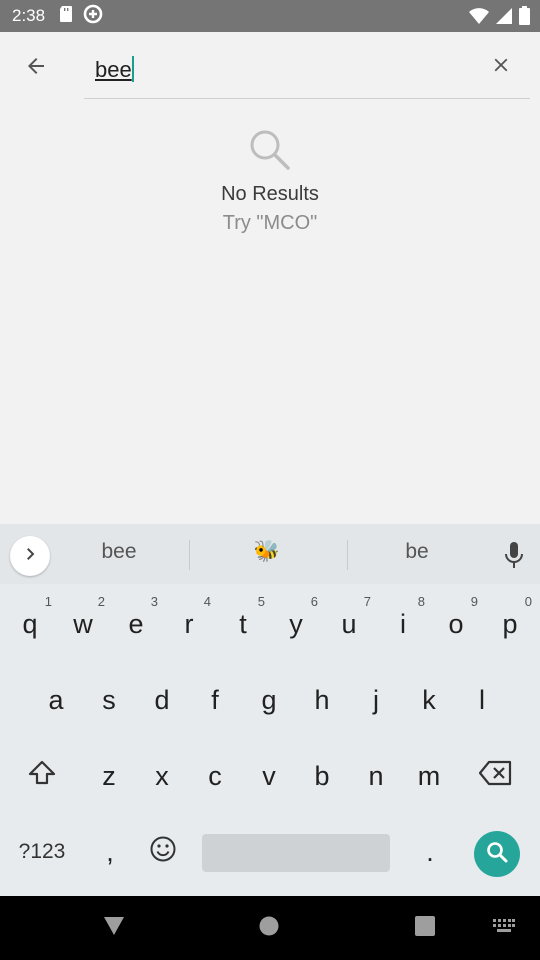  I want to click on key-label: u, so click(349, 623).